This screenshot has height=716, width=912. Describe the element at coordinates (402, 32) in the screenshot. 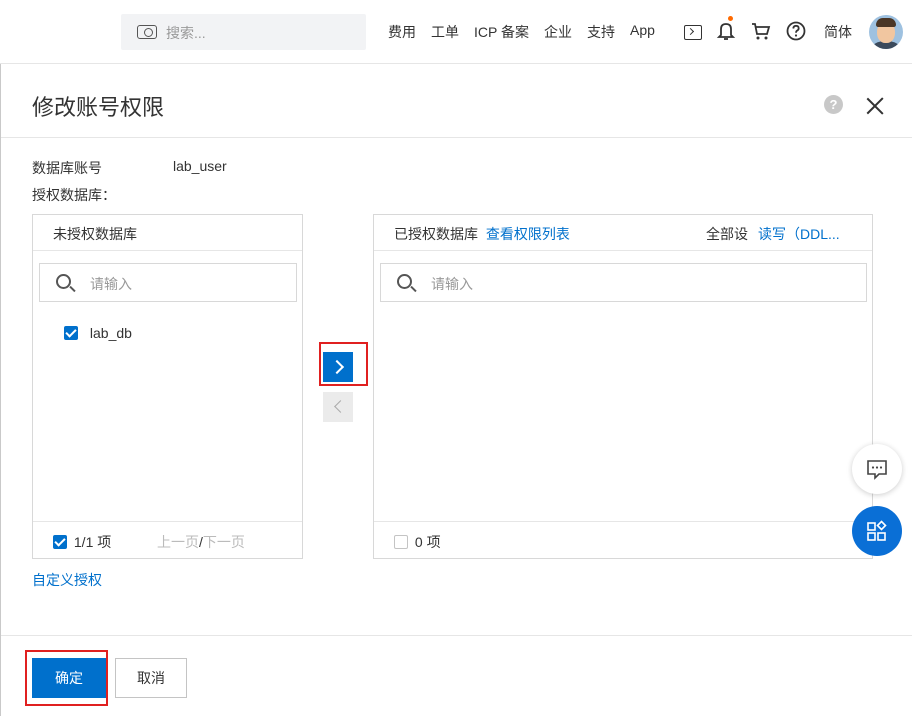

I see `nav-link-fees: 费用` at that location.